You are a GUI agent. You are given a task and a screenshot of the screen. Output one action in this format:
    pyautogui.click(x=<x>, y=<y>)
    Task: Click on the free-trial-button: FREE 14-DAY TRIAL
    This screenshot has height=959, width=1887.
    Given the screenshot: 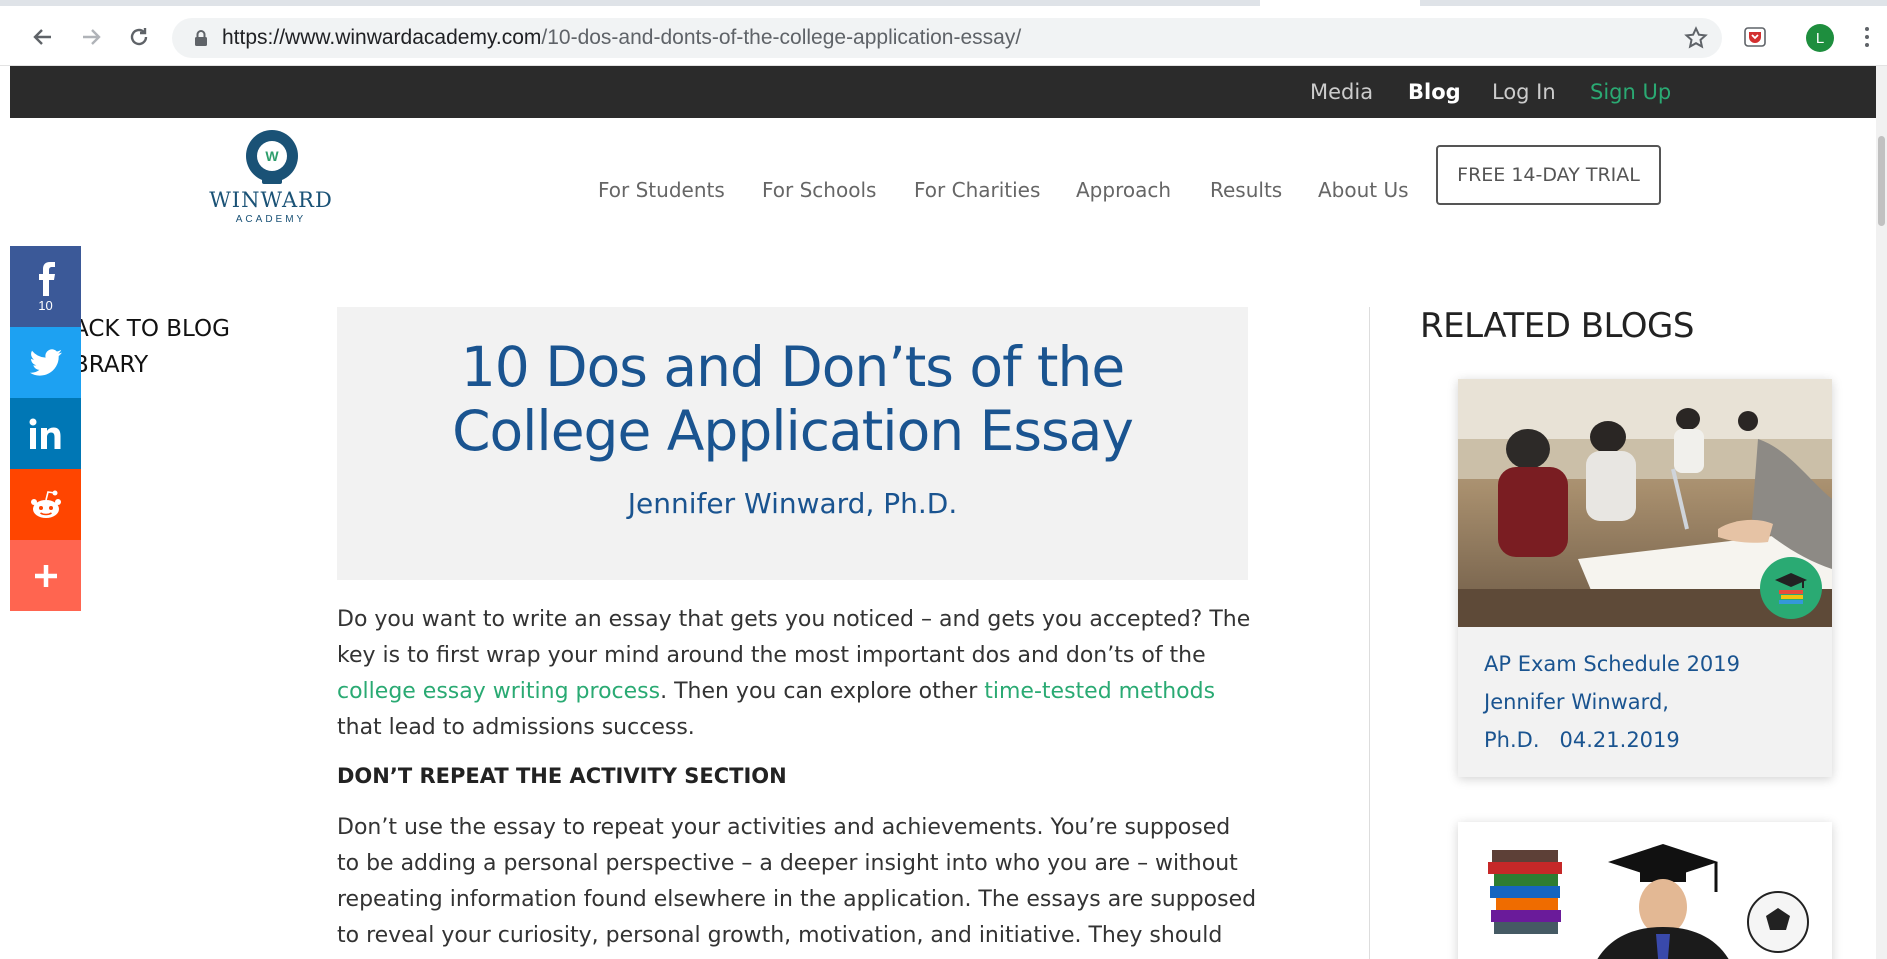 What is the action you would take?
    pyautogui.click(x=1548, y=175)
    